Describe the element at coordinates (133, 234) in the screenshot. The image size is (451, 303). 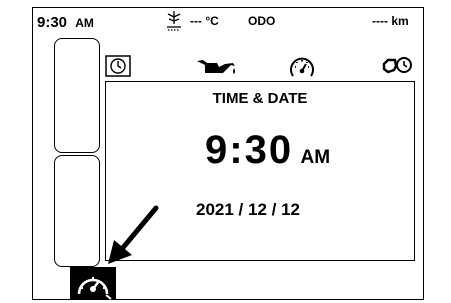
I see `pointer-arrow-icon` at that location.